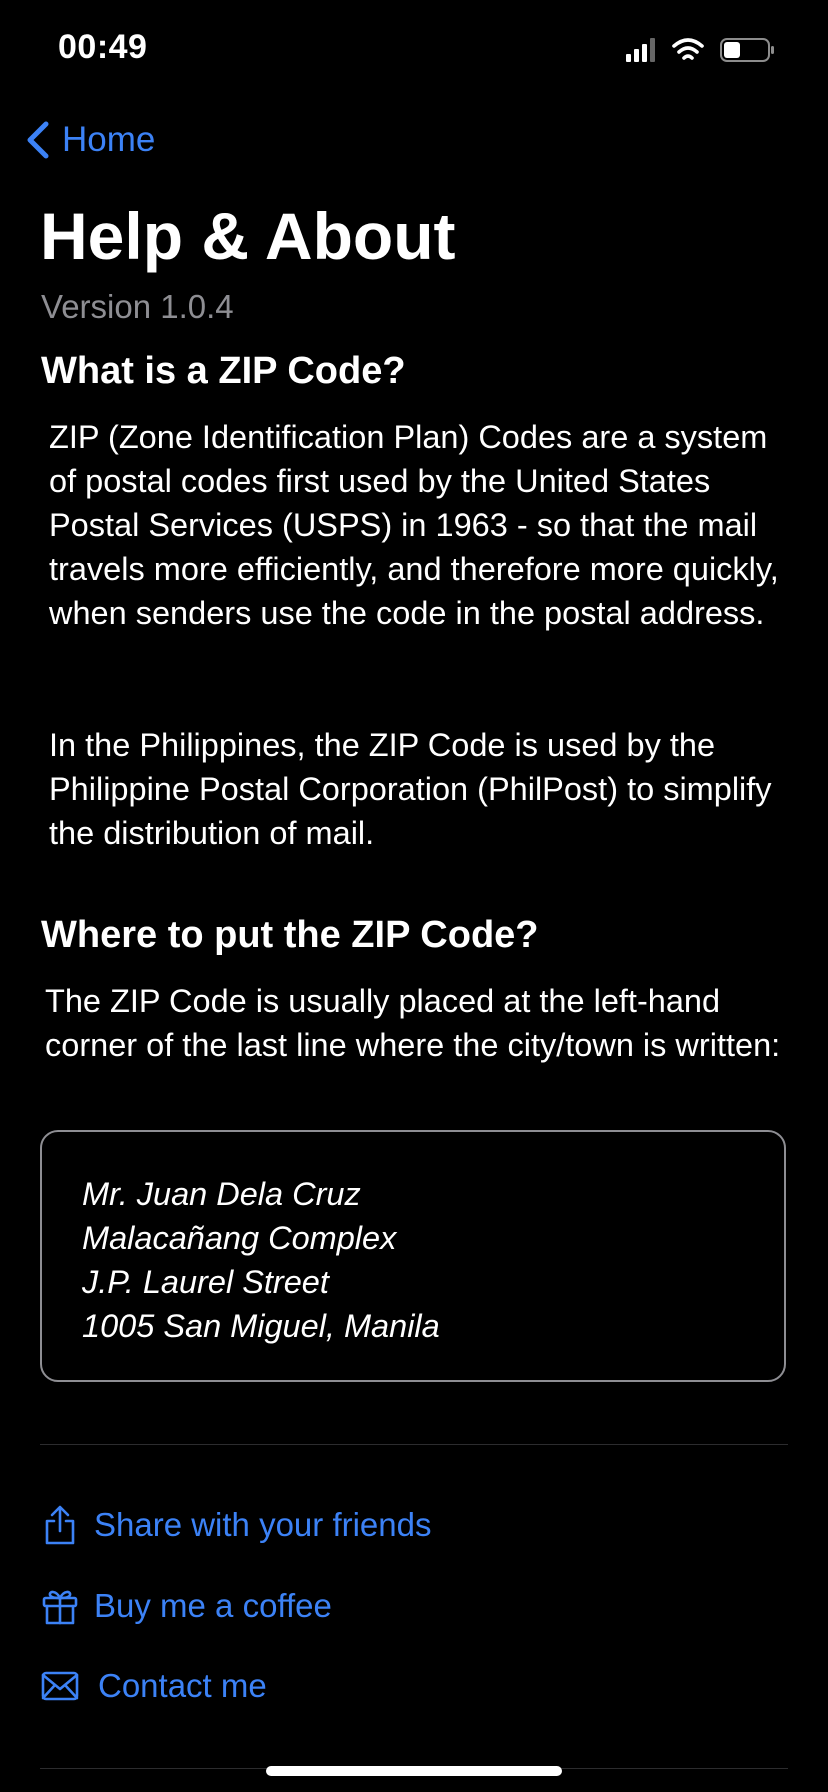  What do you see at coordinates (182, 1685) in the screenshot?
I see `contact-button-label: Contact me` at bounding box center [182, 1685].